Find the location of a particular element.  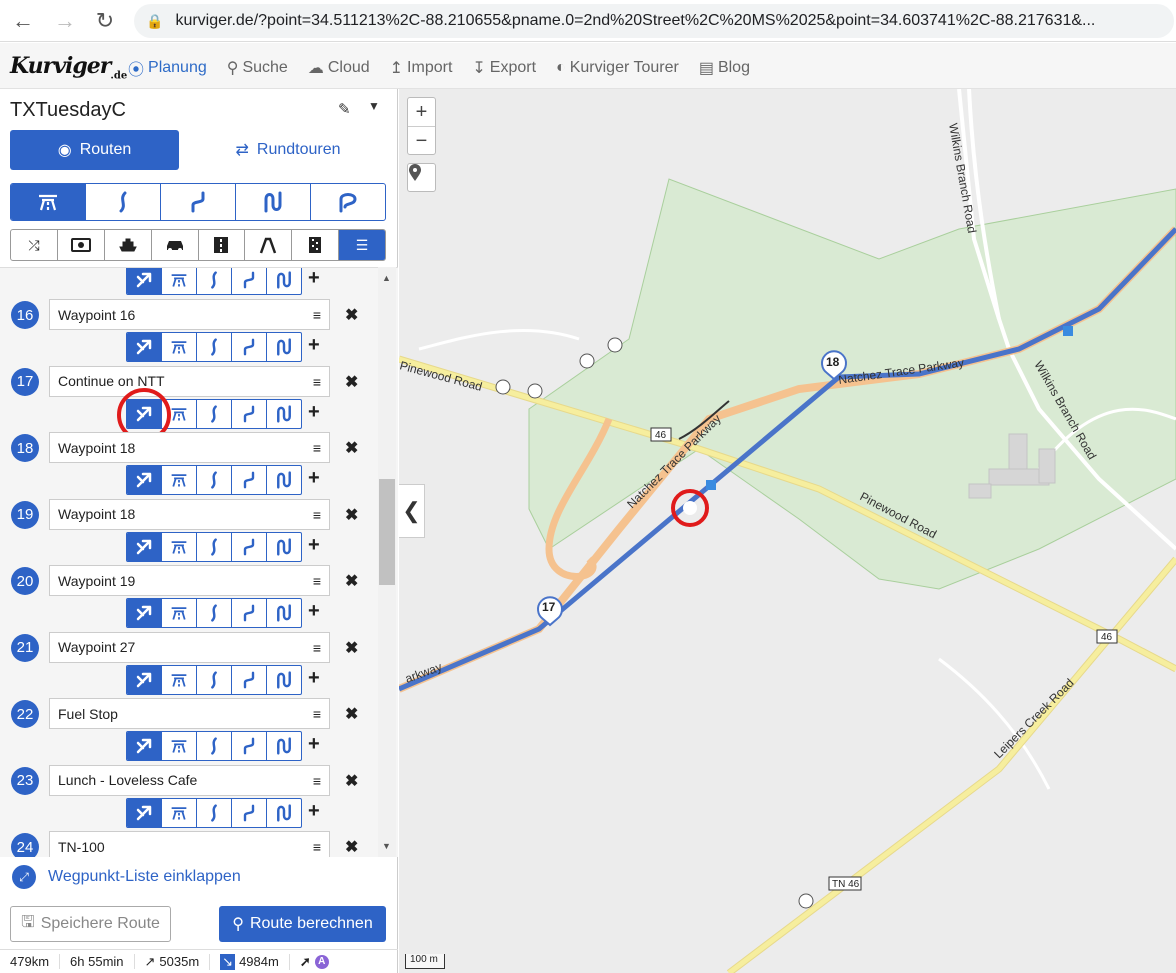

waypoint-number: 18 is located at coordinates (25, 448).